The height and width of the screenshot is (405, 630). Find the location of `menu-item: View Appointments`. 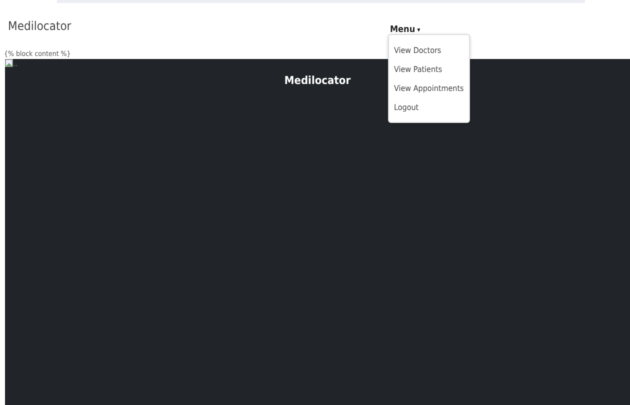

menu-item: View Appointments is located at coordinates (429, 88).